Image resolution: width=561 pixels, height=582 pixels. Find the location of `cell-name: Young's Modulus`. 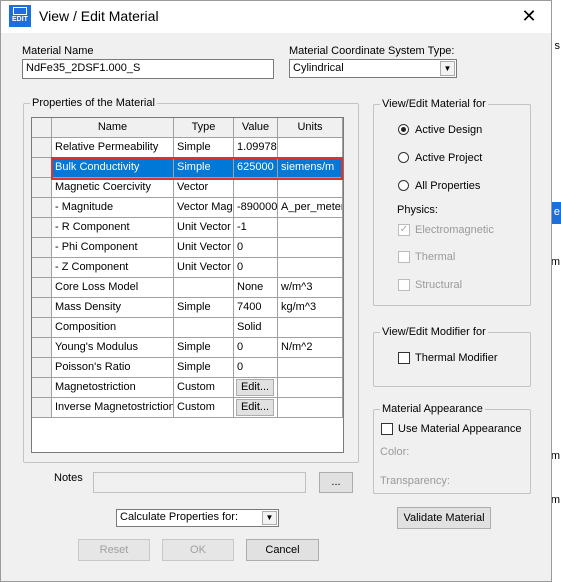

cell-name: Young's Modulus is located at coordinates (113, 348).